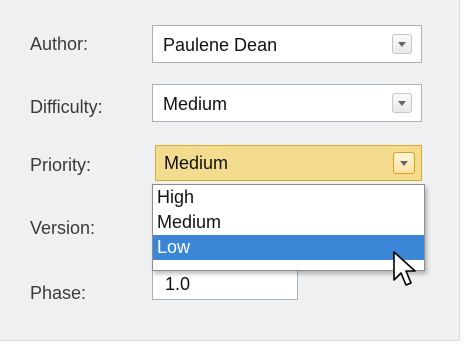 Image resolution: width=475 pixels, height=353 pixels. I want to click on author-dropdown-button, so click(402, 44).